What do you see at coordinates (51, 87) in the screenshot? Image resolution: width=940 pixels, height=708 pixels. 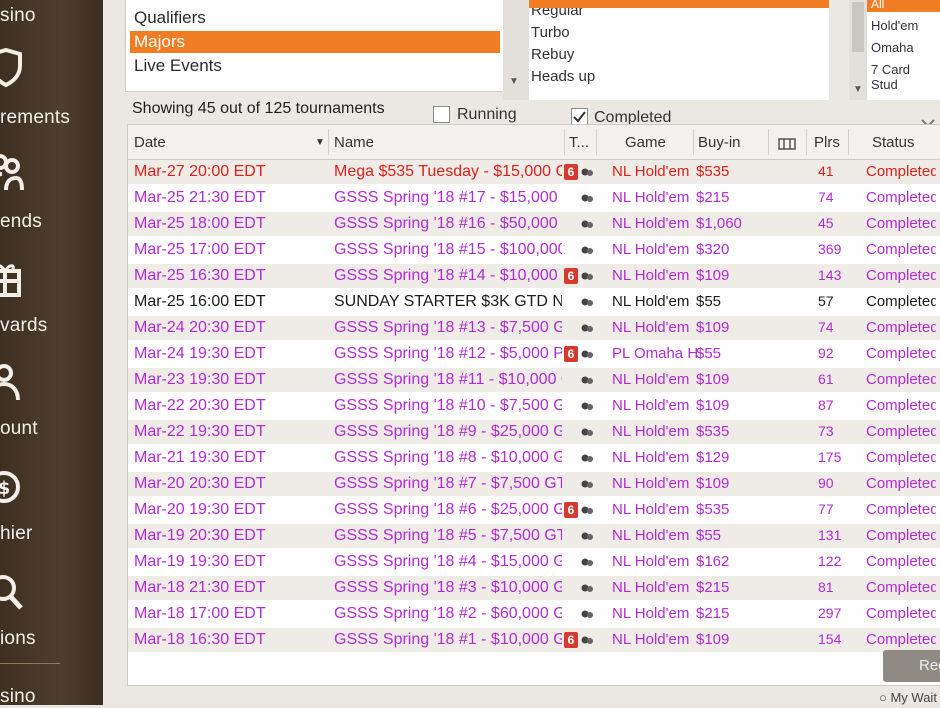 I see `sidebar-item-achievements: rements` at bounding box center [51, 87].